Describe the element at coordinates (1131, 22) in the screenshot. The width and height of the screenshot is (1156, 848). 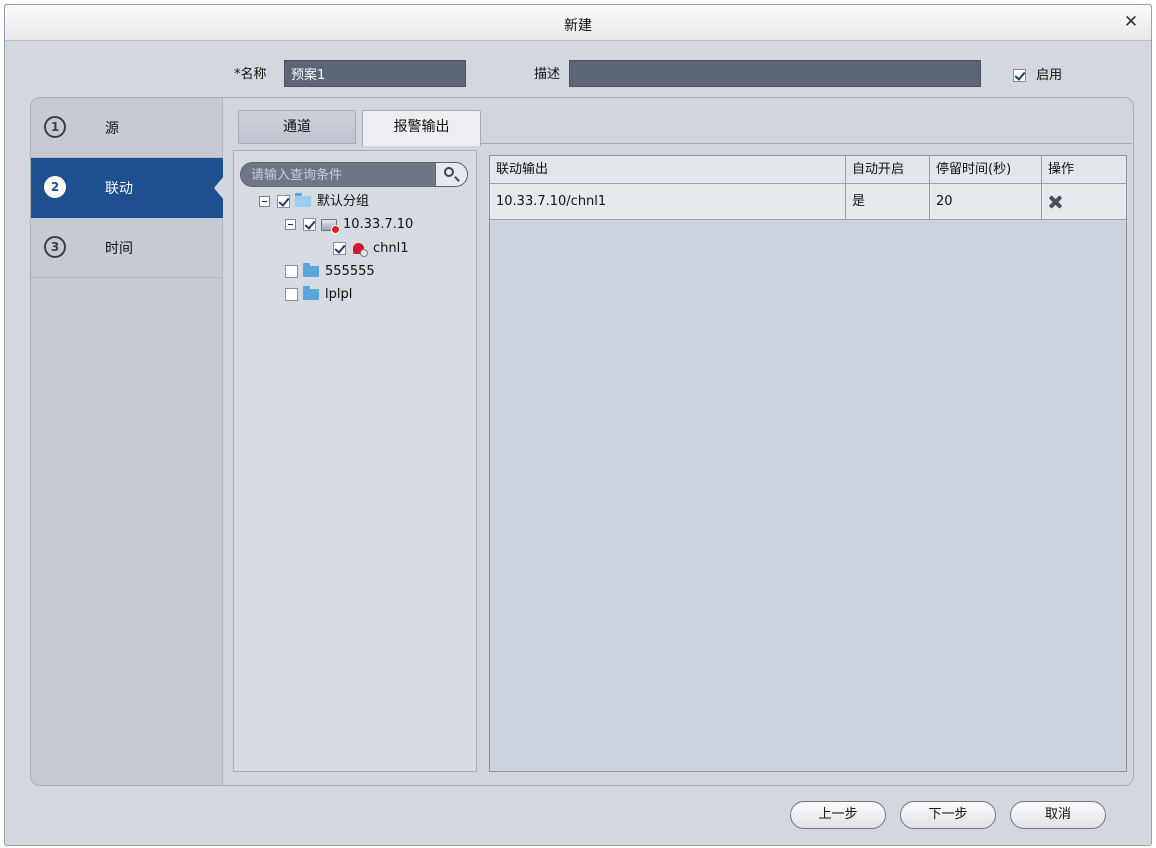
I see `close-icon: ✕` at that location.